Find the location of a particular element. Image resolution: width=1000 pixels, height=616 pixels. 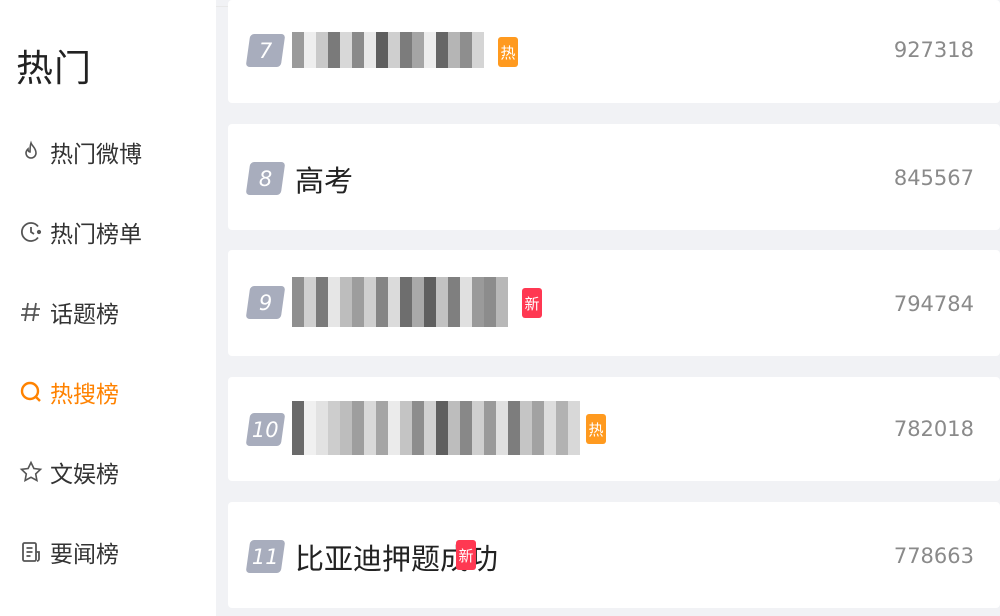

rank-badge: 8 is located at coordinates (265, 178).